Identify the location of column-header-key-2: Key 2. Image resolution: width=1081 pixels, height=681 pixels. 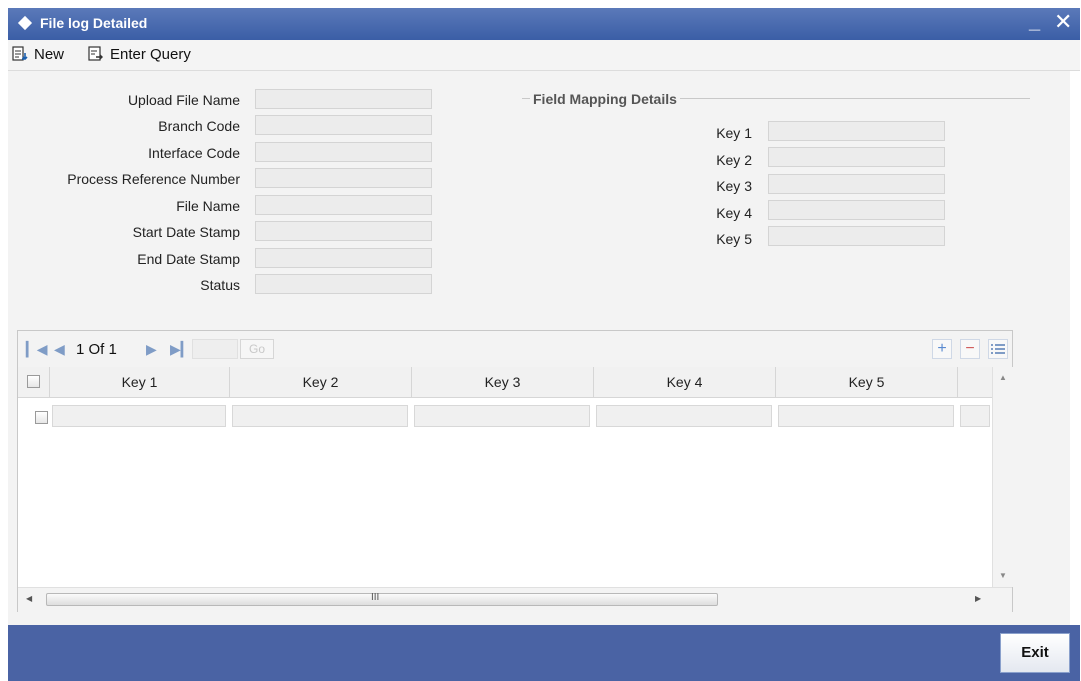
(321, 382).